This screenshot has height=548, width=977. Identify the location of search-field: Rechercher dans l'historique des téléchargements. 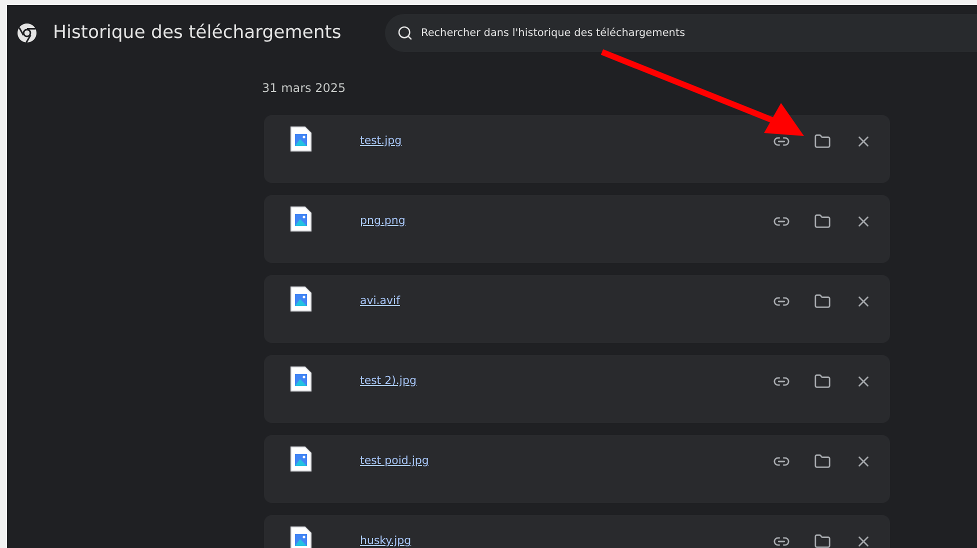
(681, 33).